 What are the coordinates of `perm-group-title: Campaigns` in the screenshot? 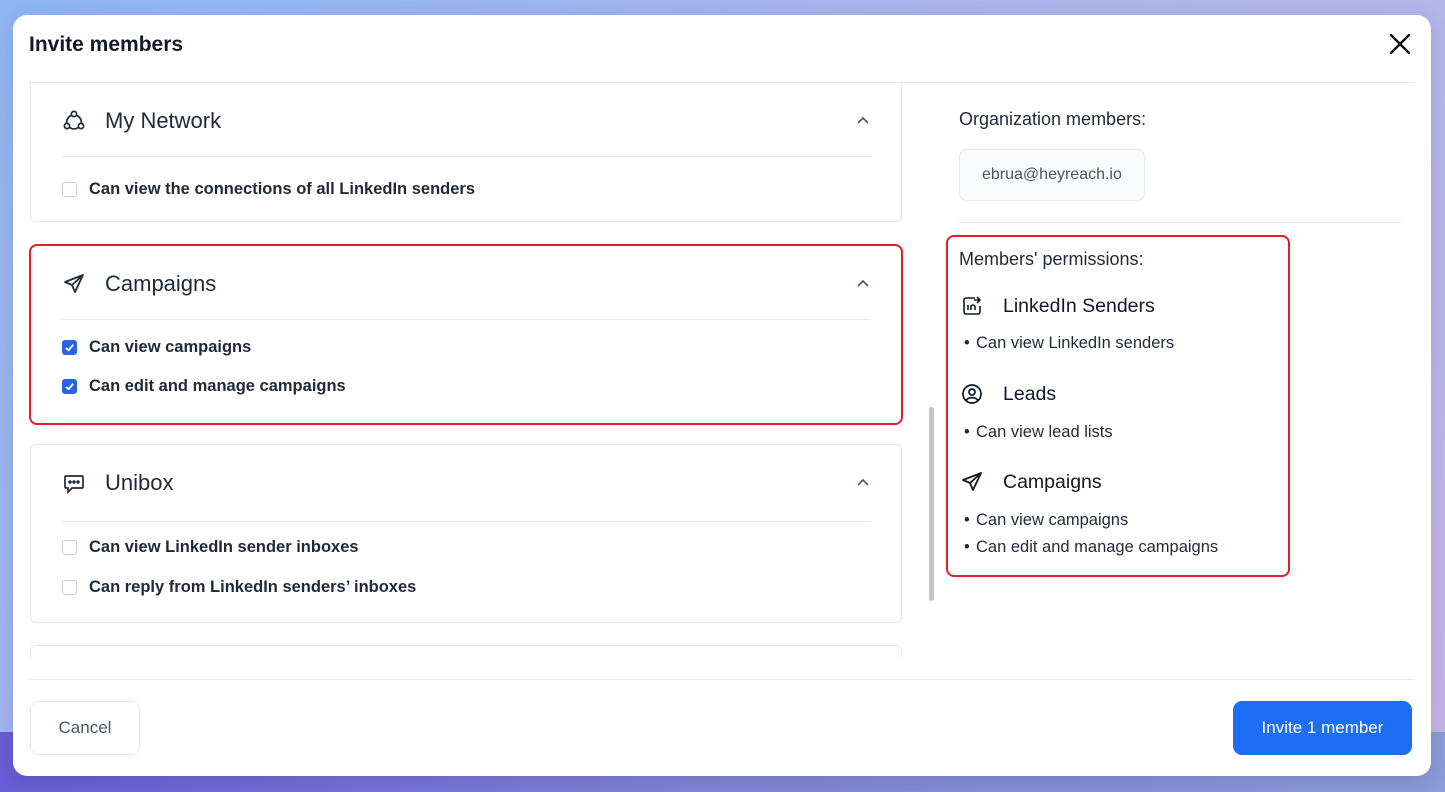 It's located at (1052, 481).